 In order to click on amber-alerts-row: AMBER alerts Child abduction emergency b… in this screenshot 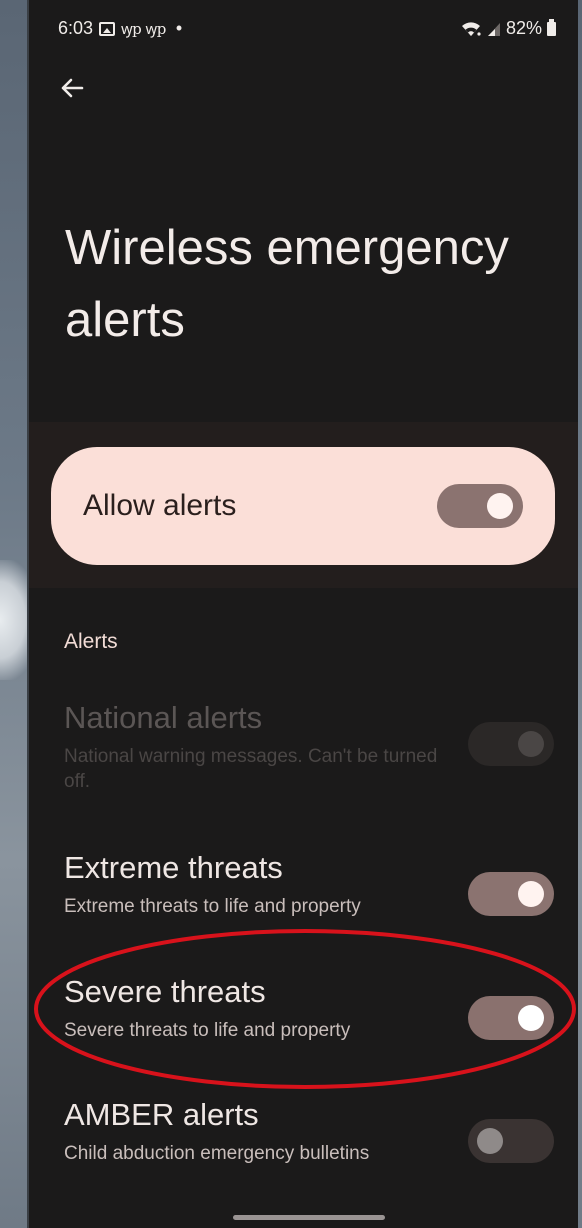, I will do `click(303, 1147)`.